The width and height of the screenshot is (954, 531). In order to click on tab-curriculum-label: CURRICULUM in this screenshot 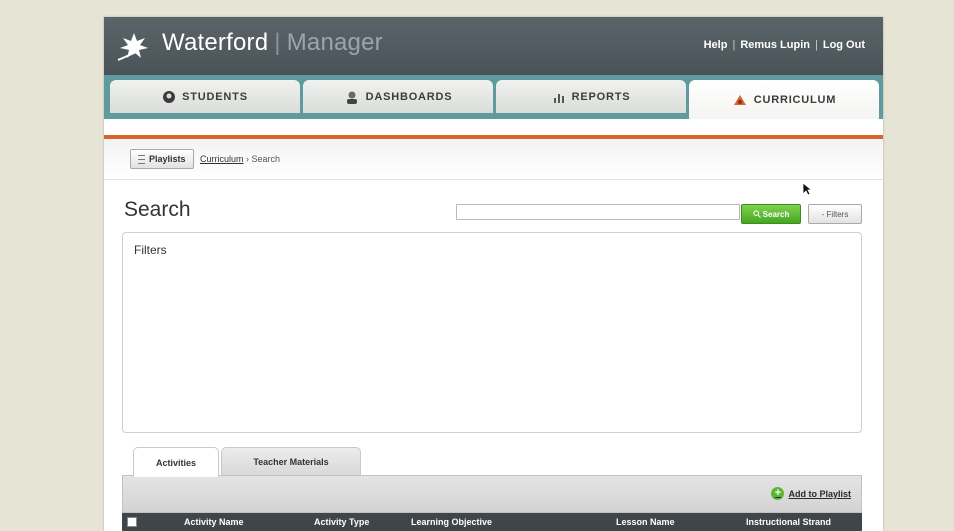, I will do `click(795, 99)`.